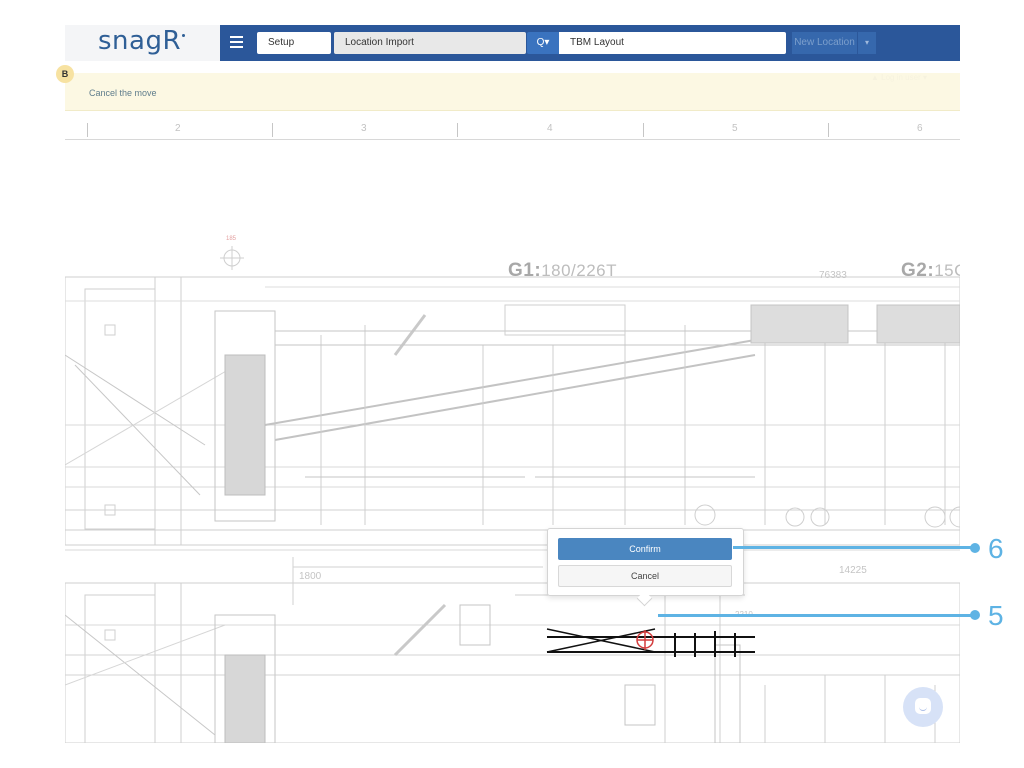 The width and height of the screenshot is (1024, 768). I want to click on cancel-move-message: Cancel the move, so click(123, 93).